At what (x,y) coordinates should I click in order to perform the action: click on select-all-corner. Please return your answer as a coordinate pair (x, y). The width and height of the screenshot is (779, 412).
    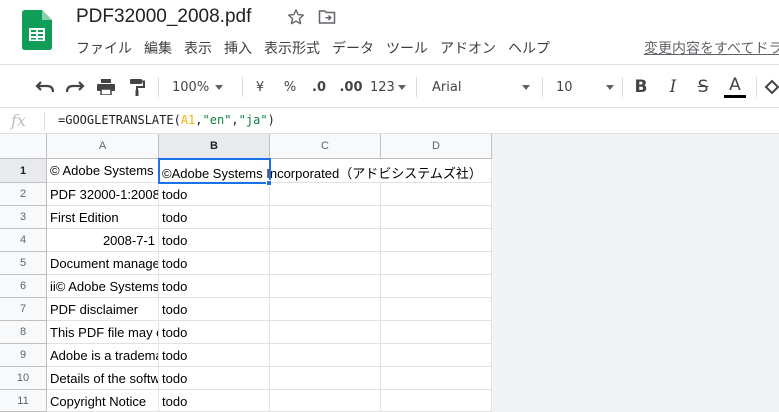
    Looking at the image, I should click on (23, 146).